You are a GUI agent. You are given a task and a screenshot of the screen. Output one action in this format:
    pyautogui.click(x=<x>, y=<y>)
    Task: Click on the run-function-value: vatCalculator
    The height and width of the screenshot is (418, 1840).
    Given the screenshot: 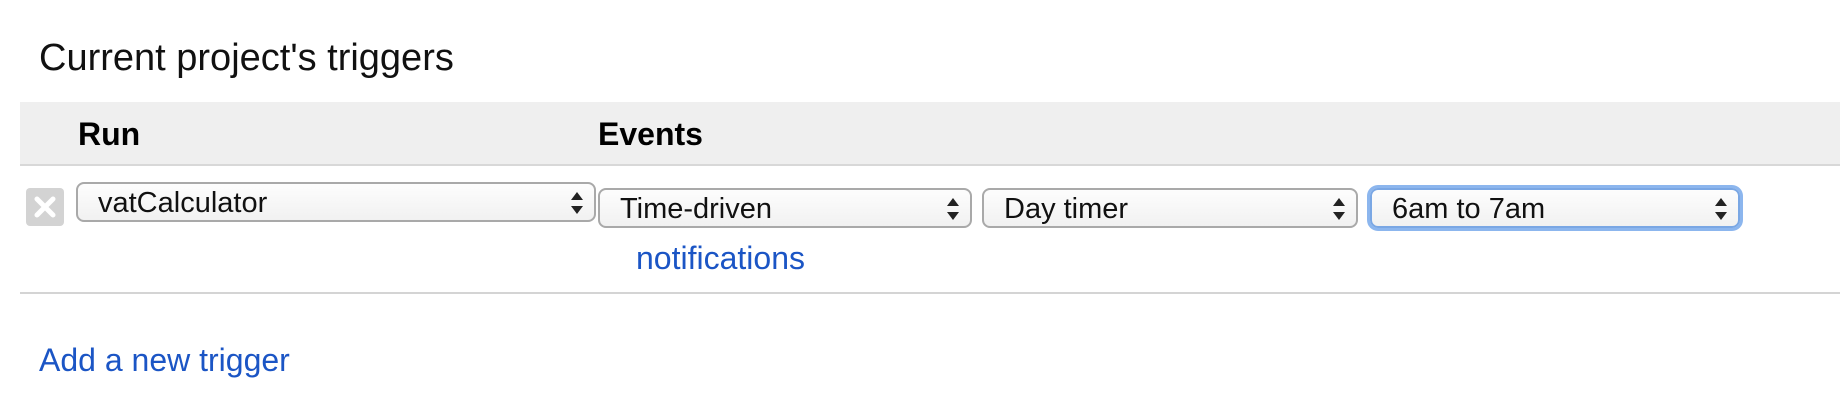 What is the action you would take?
    pyautogui.click(x=183, y=203)
    